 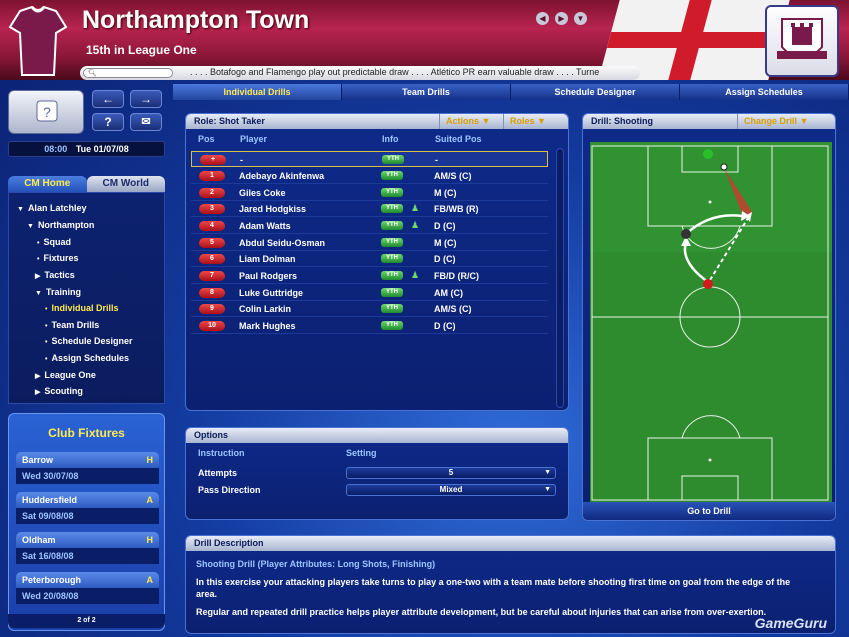 What do you see at coordinates (369, 159) in the screenshot?
I see `table-row: + - YTH -` at bounding box center [369, 159].